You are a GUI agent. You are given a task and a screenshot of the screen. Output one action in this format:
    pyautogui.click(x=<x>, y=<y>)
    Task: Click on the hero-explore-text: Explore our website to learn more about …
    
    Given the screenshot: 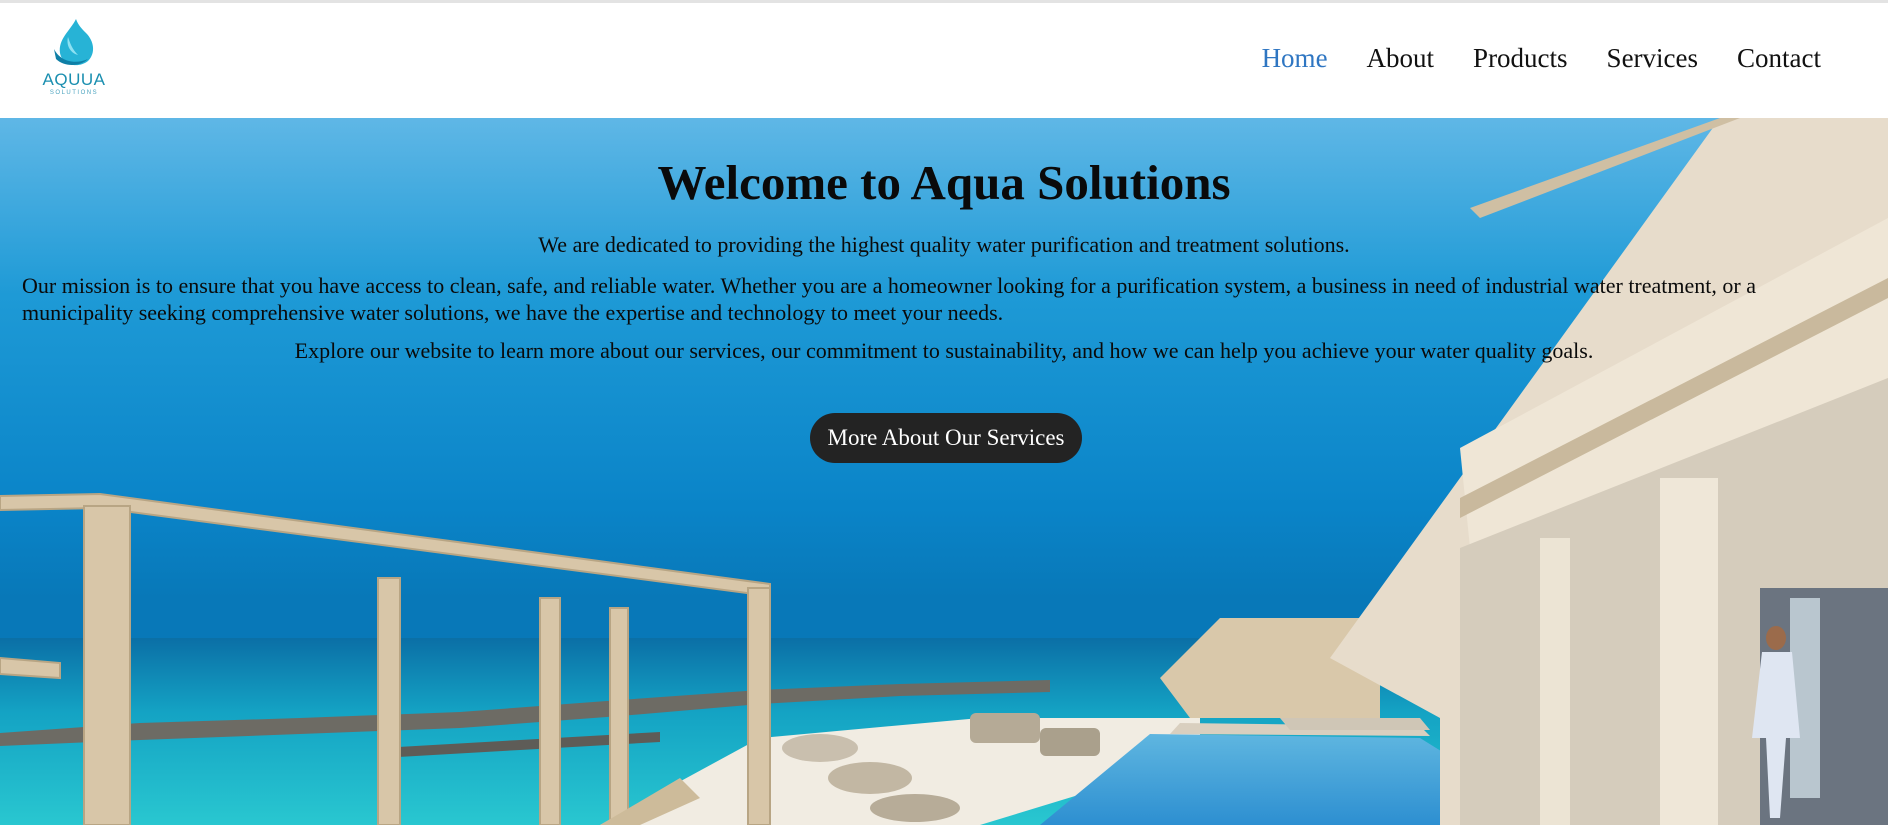 What is the action you would take?
    pyautogui.click(x=944, y=350)
    